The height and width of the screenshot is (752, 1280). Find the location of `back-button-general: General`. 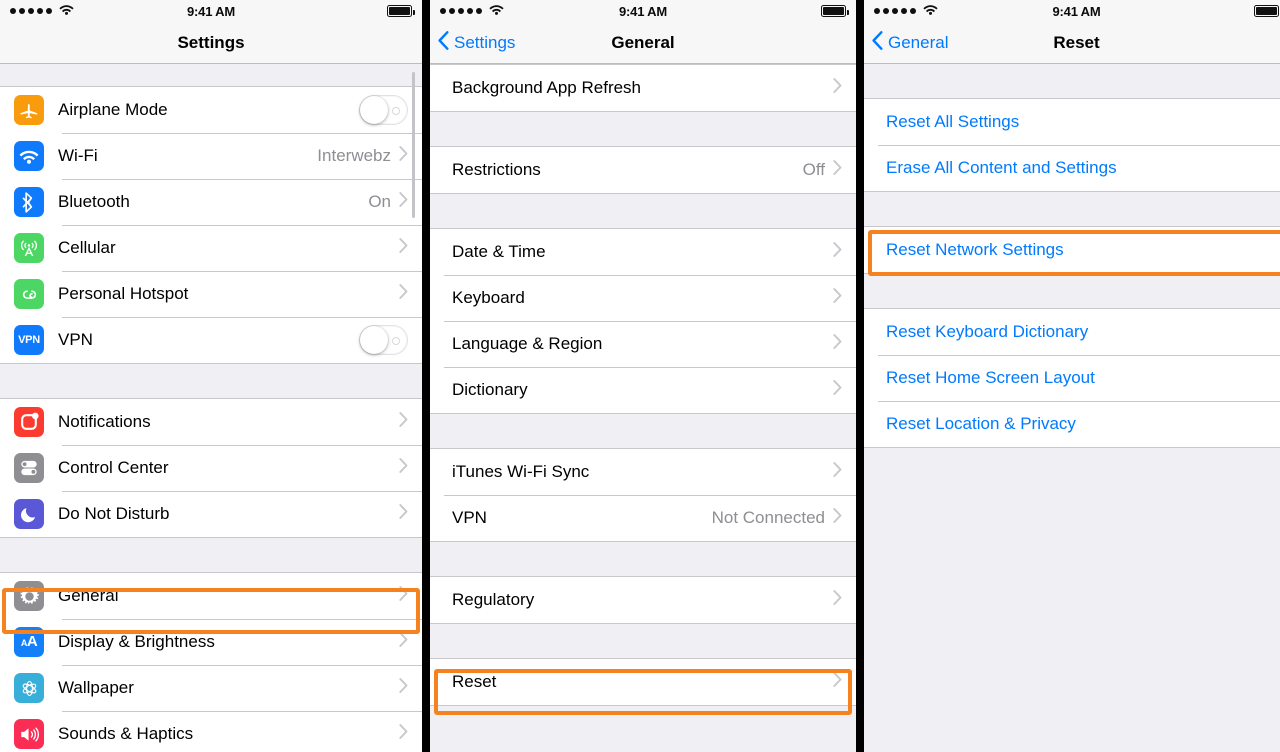

back-button-general: General is located at coordinates (906, 42).